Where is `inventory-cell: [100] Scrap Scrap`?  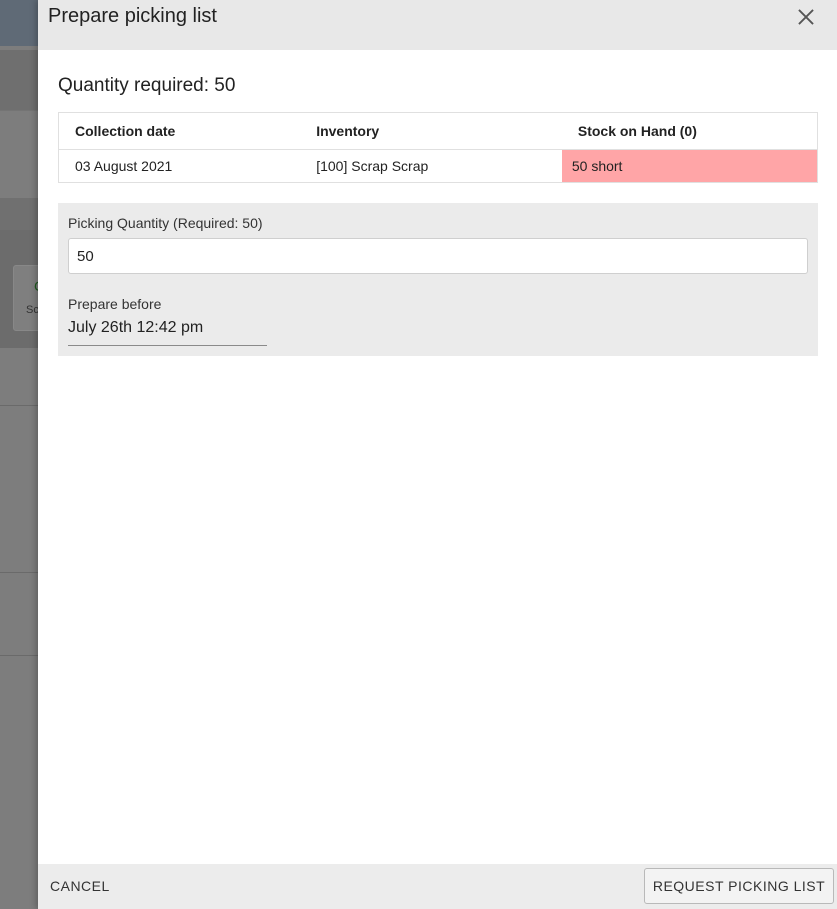 inventory-cell: [100] Scrap Scrap is located at coordinates (372, 166).